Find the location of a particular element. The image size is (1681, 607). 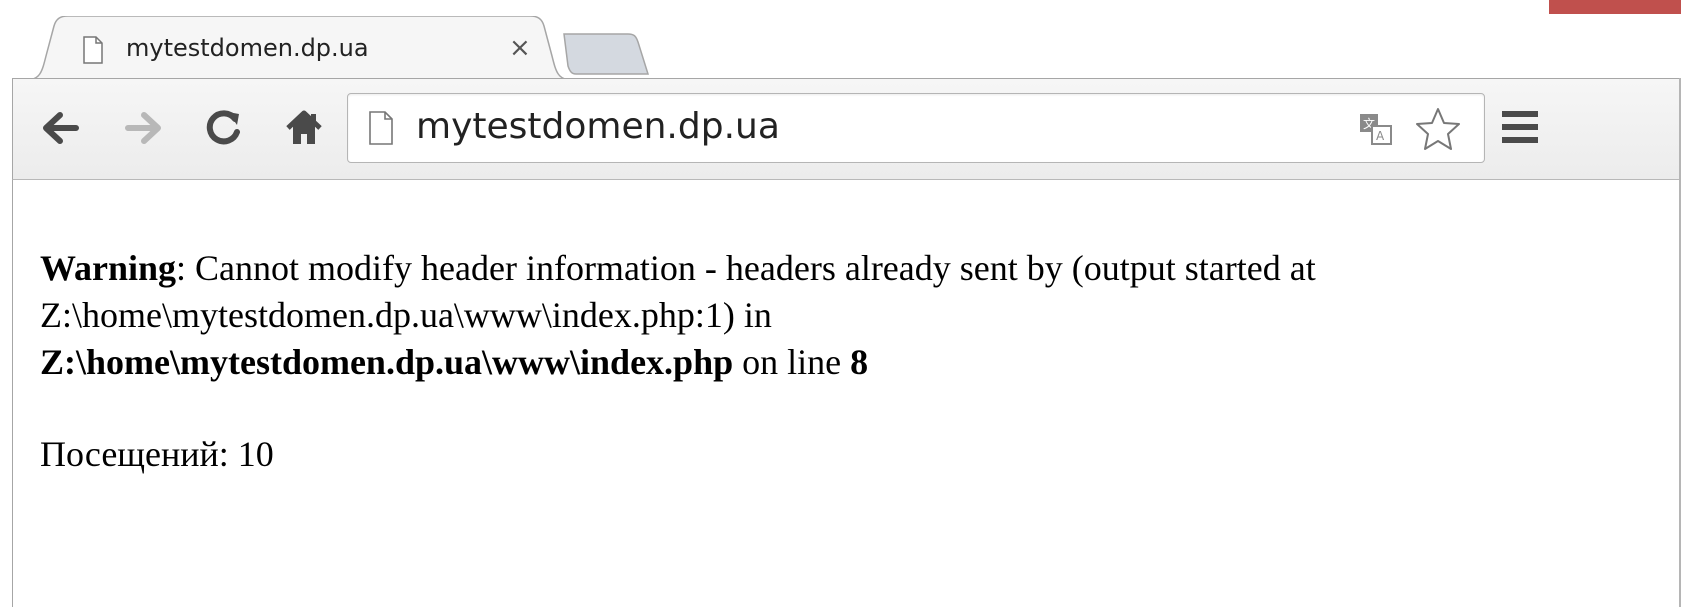

warning-on-line-text: on line is located at coordinates (792, 362).